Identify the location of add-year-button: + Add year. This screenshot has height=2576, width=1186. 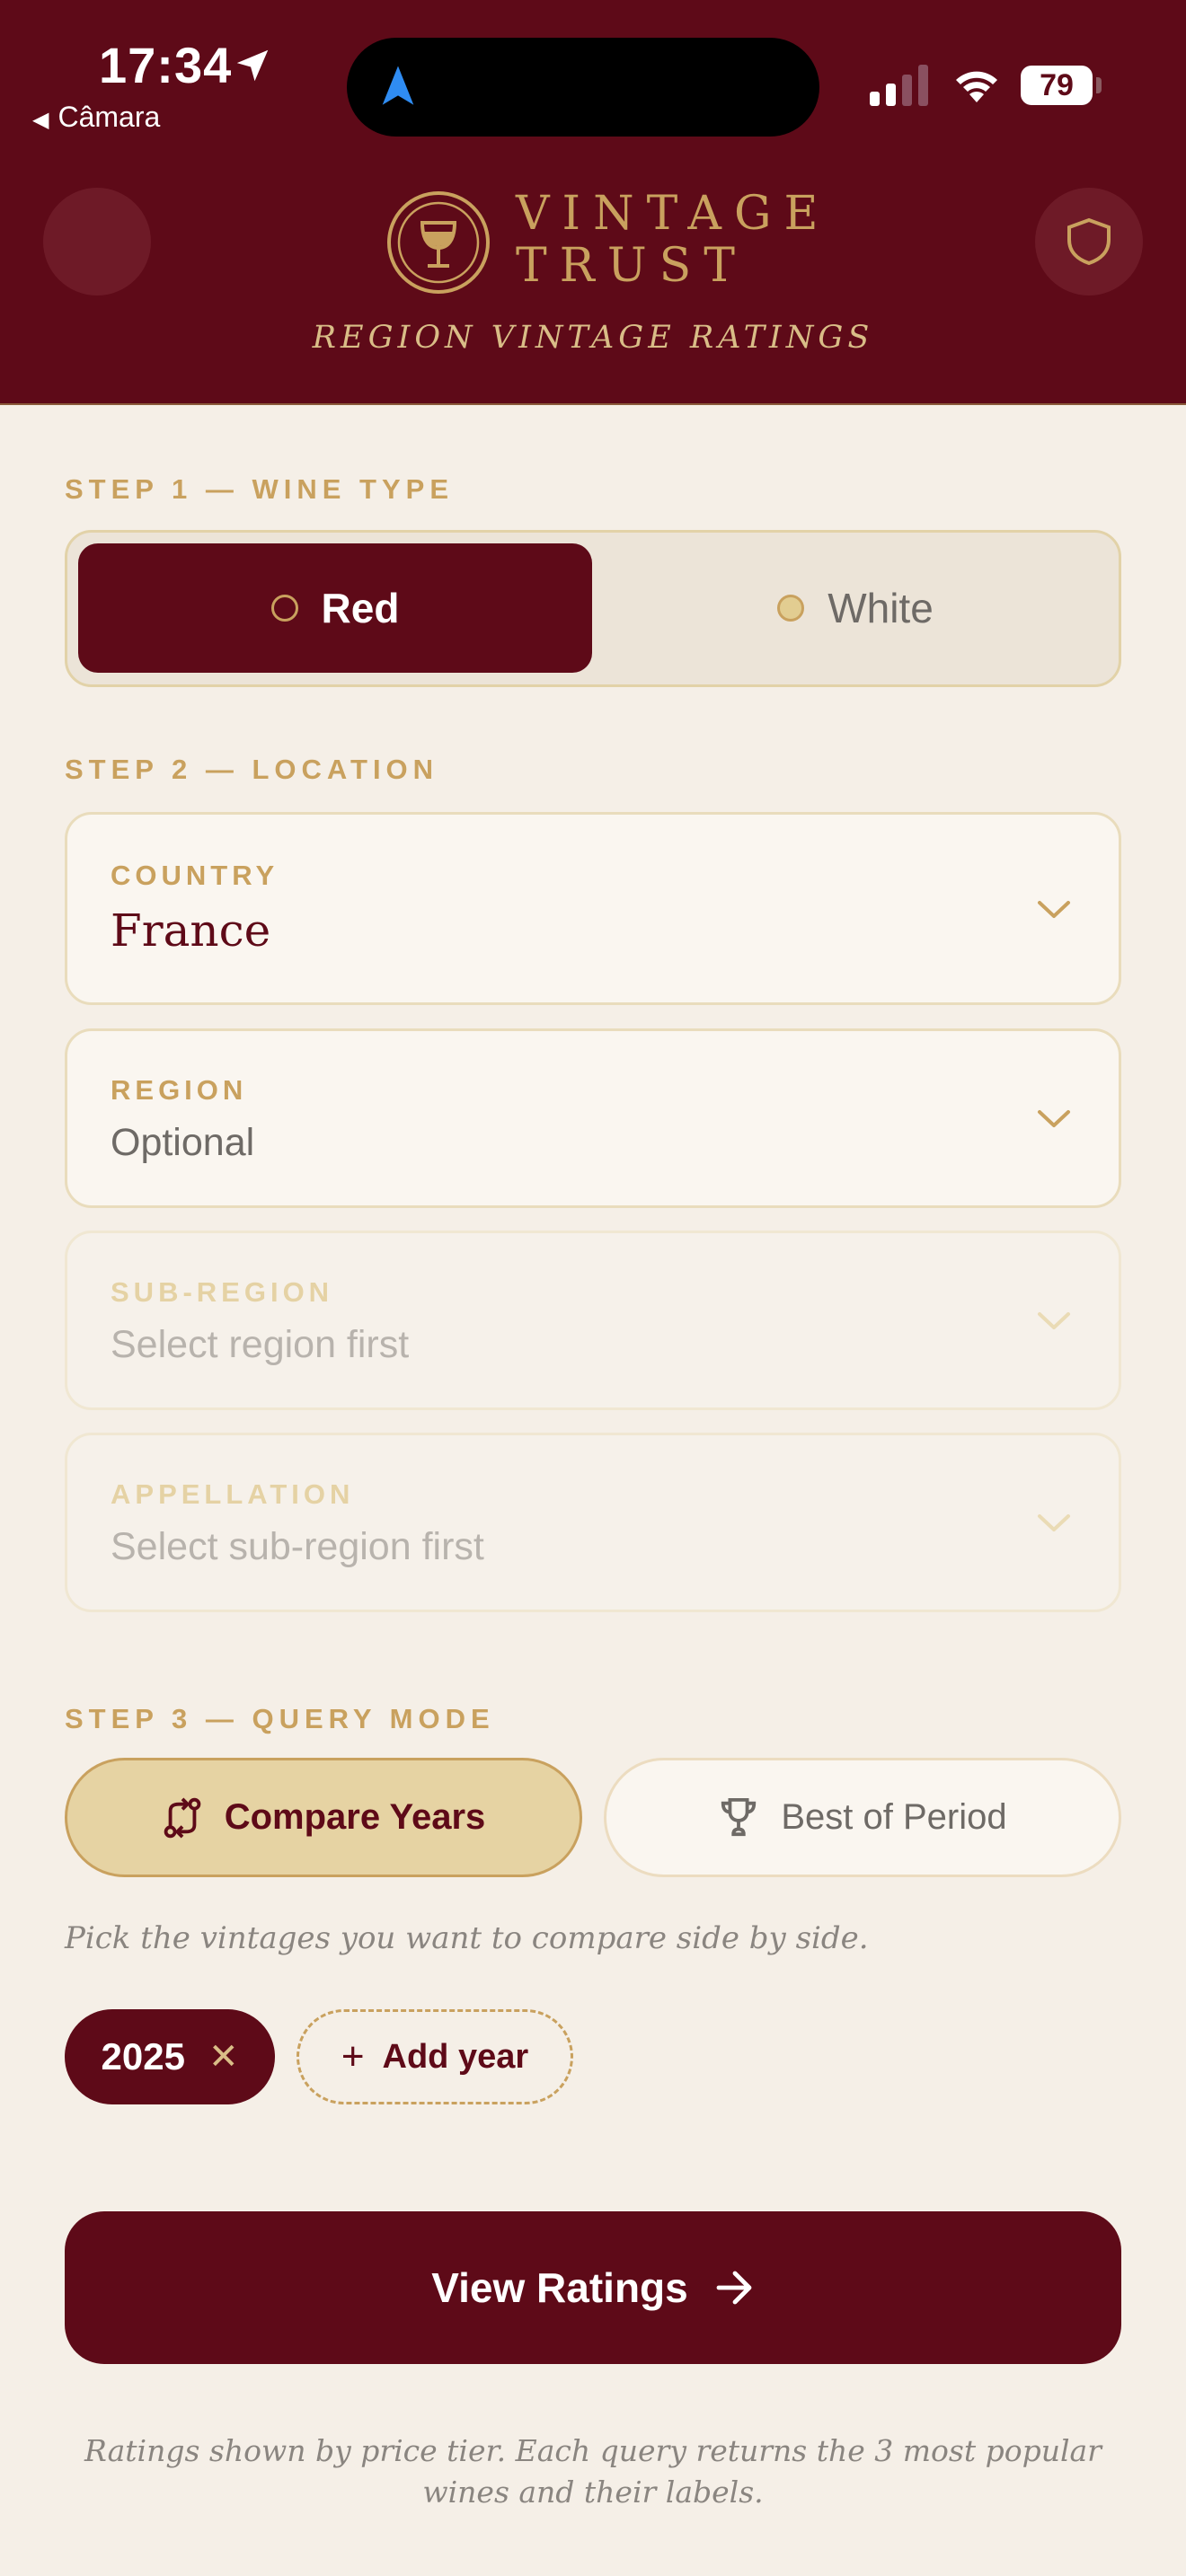
(434, 2056).